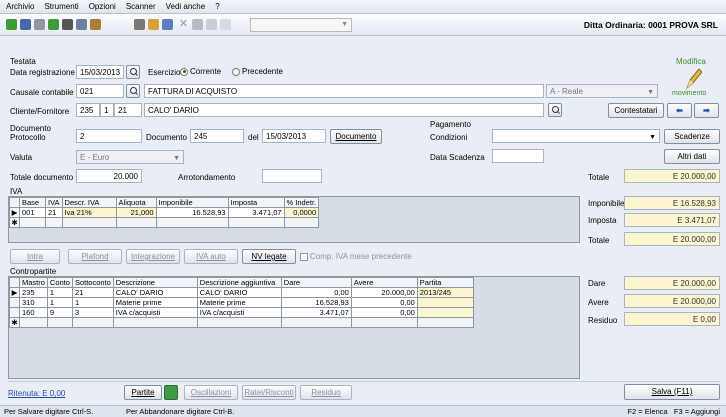 This screenshot has height=417, width=726. What do you see at coordinates (153, 24) in the screenshot?
I see `calculator-icon` at bounding box center [153, 24].